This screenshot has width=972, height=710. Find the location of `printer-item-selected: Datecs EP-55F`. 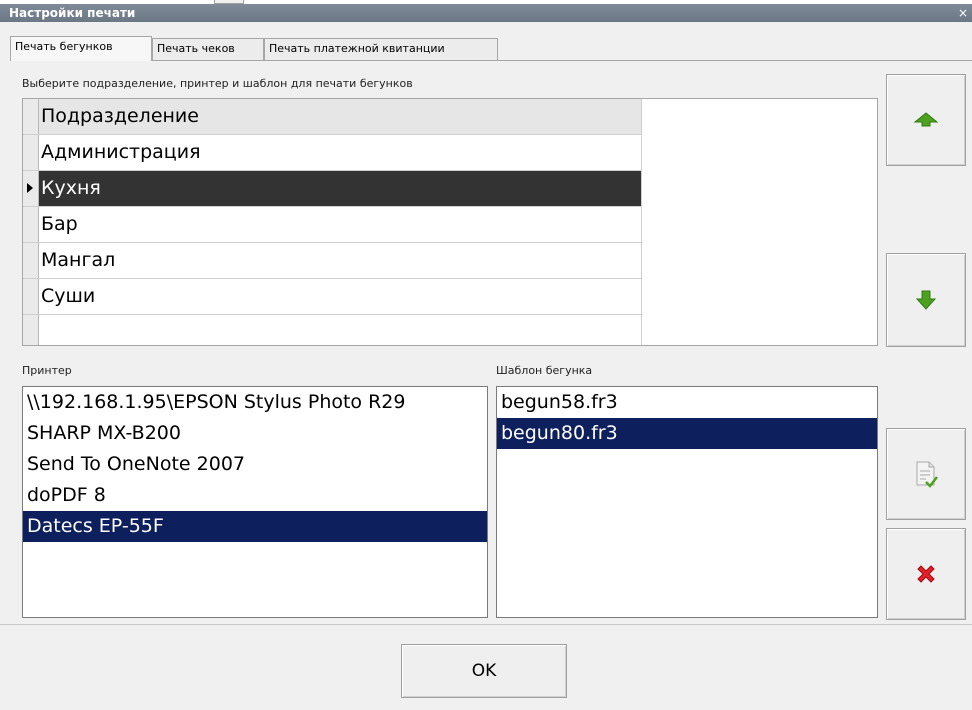

printer-item-selected: Datecs EP-55F is located at coordinates (255, 526).